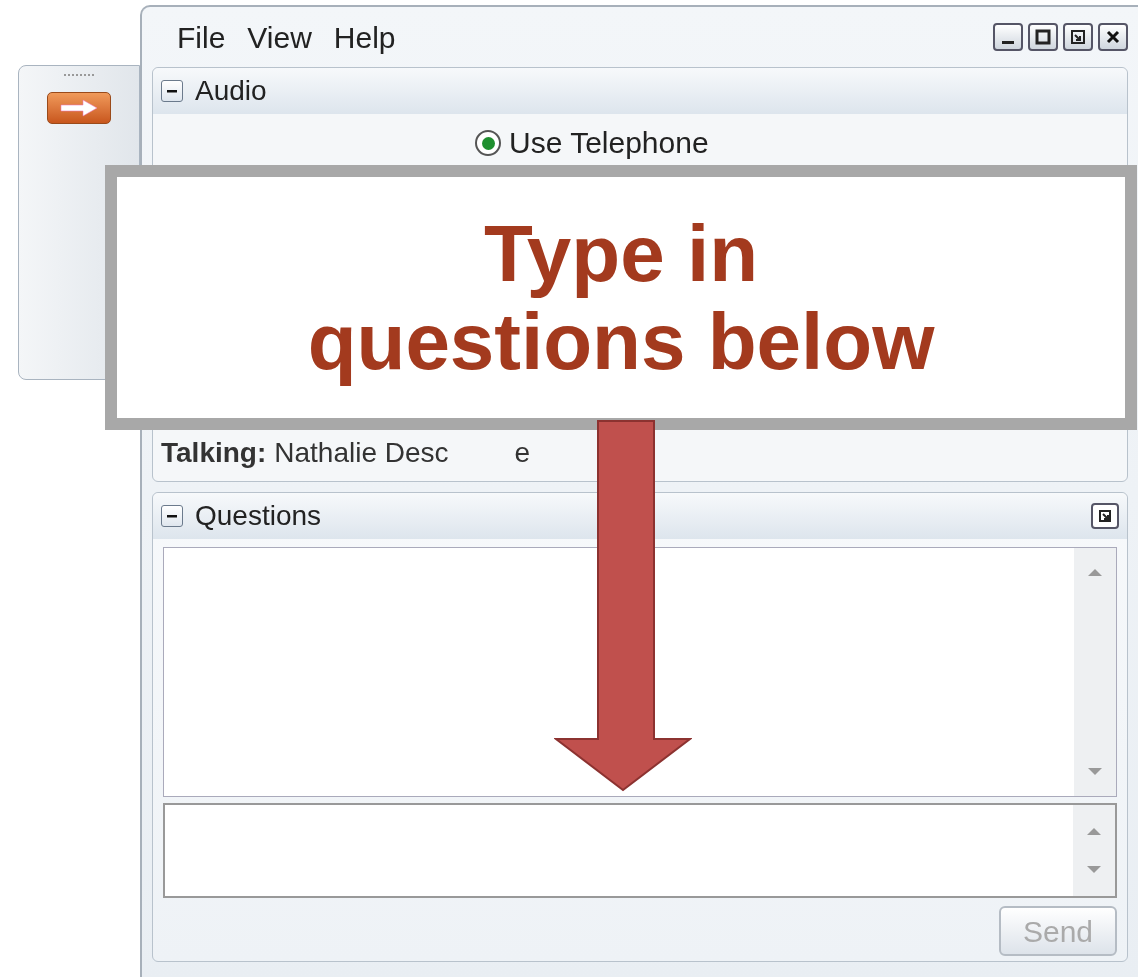 Image resolution: width=1138 pixels, height=977 pixels. Describe the element at coordinates (201, 37) in the screenshot. I see `menu-item: File` at that location.